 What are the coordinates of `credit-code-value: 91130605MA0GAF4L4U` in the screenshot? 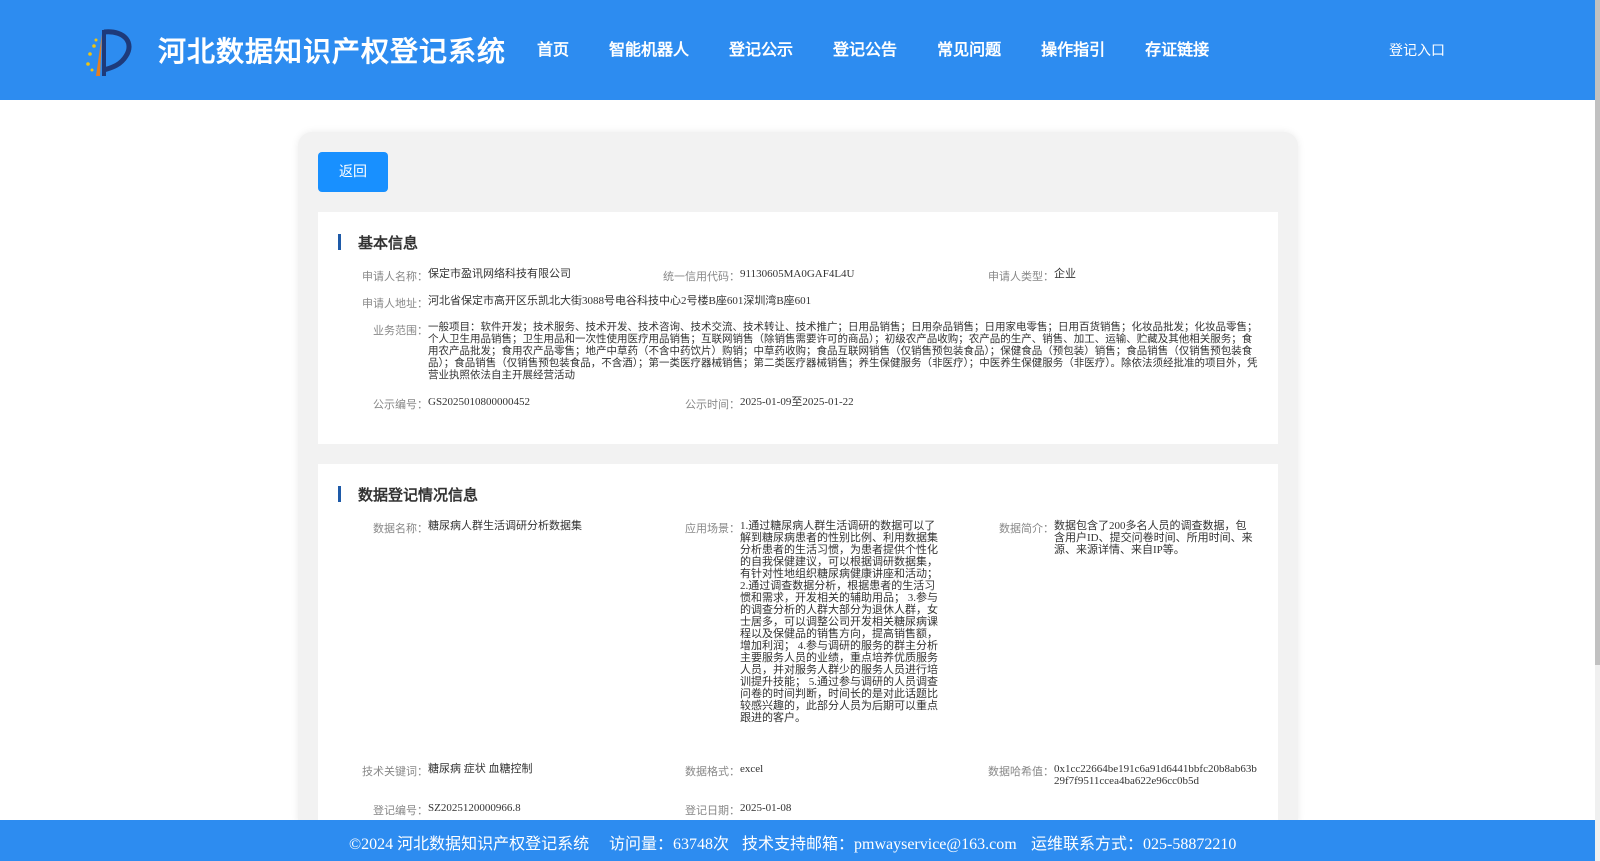 It's located at (797, 274).